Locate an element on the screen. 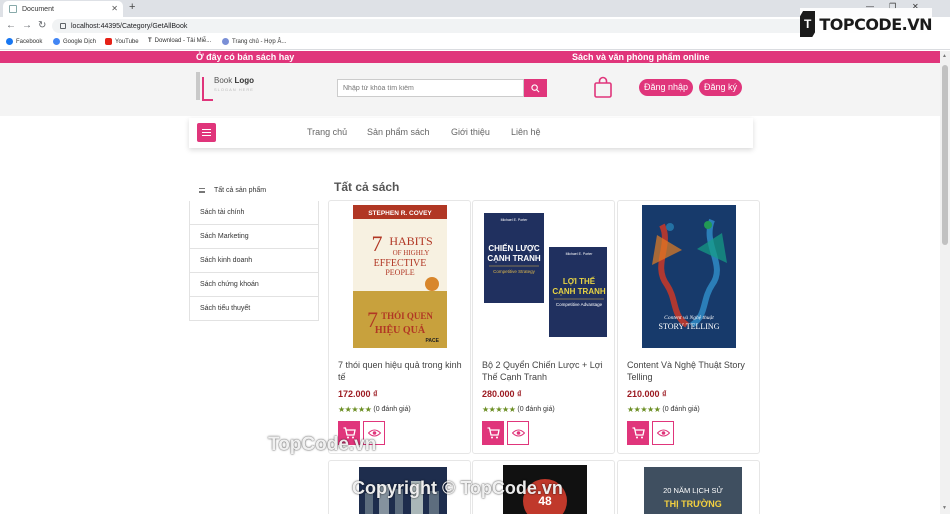 This screenshot has width=950, height=514. bookmark-youtube: YouTube is located at coordinates (122, 41).